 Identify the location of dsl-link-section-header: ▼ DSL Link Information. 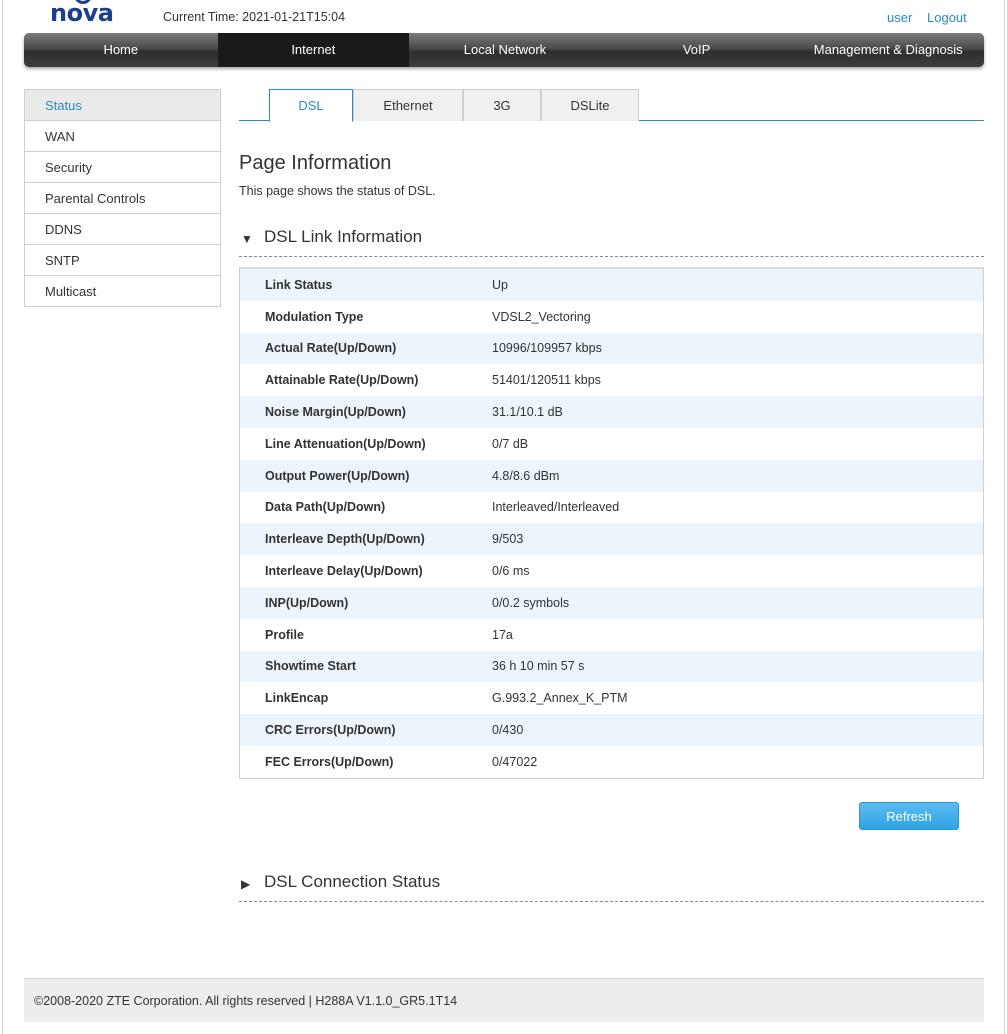
(611, 242).